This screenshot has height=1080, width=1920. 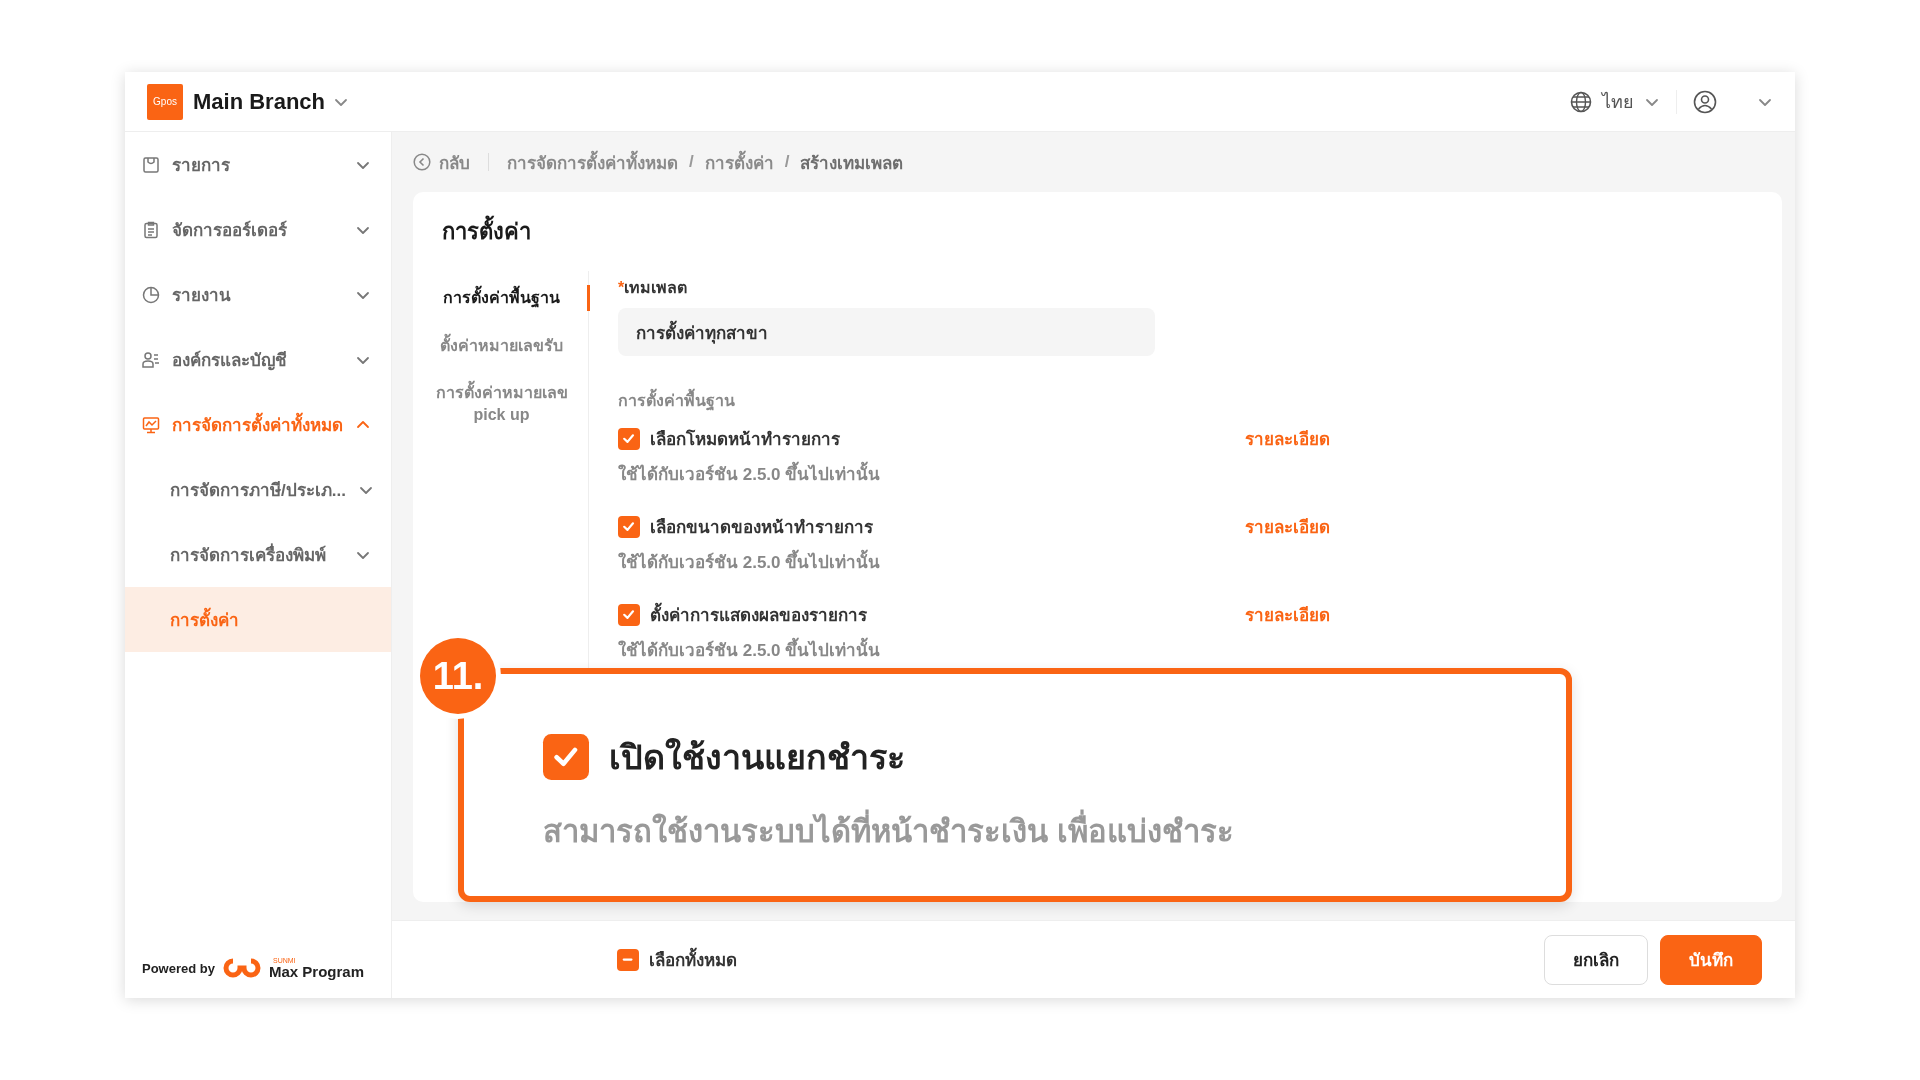 What do you see at coordinates (745, 439) in the screenshot?
I see `option-label: เลือกโหมดหน้าทำรายการ` at bounding box center [745, 439].